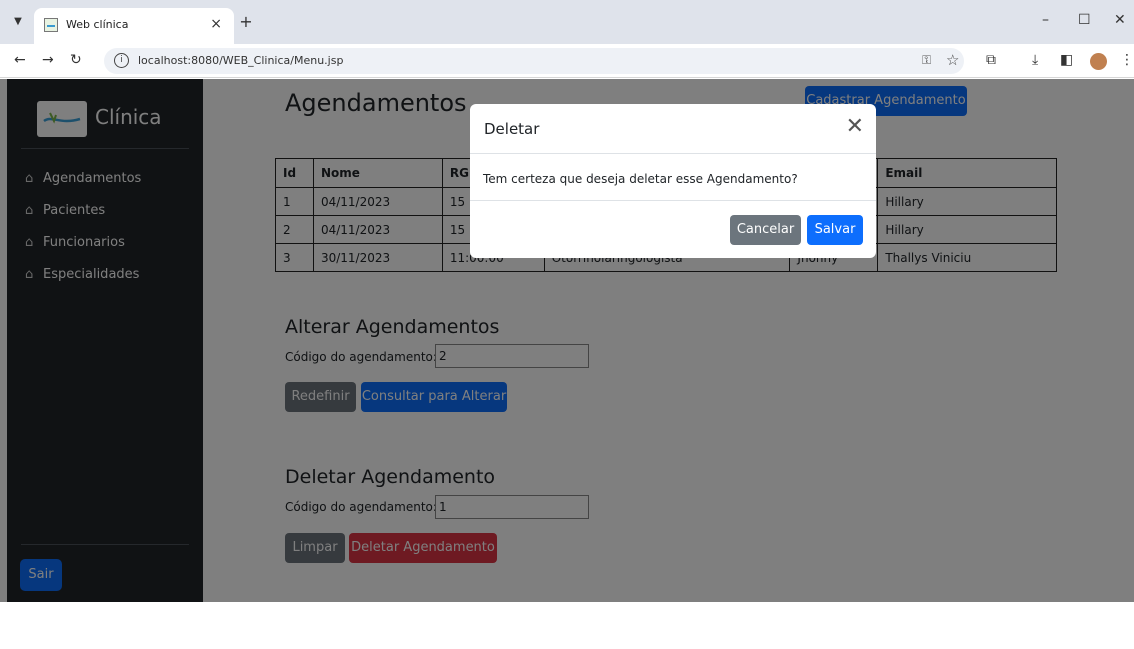 This screenshot has height=649, width=1134. Describe the element at coordinates (1066, 60) in the screenshot. I see `side-panel-icon: ◧` at that location.